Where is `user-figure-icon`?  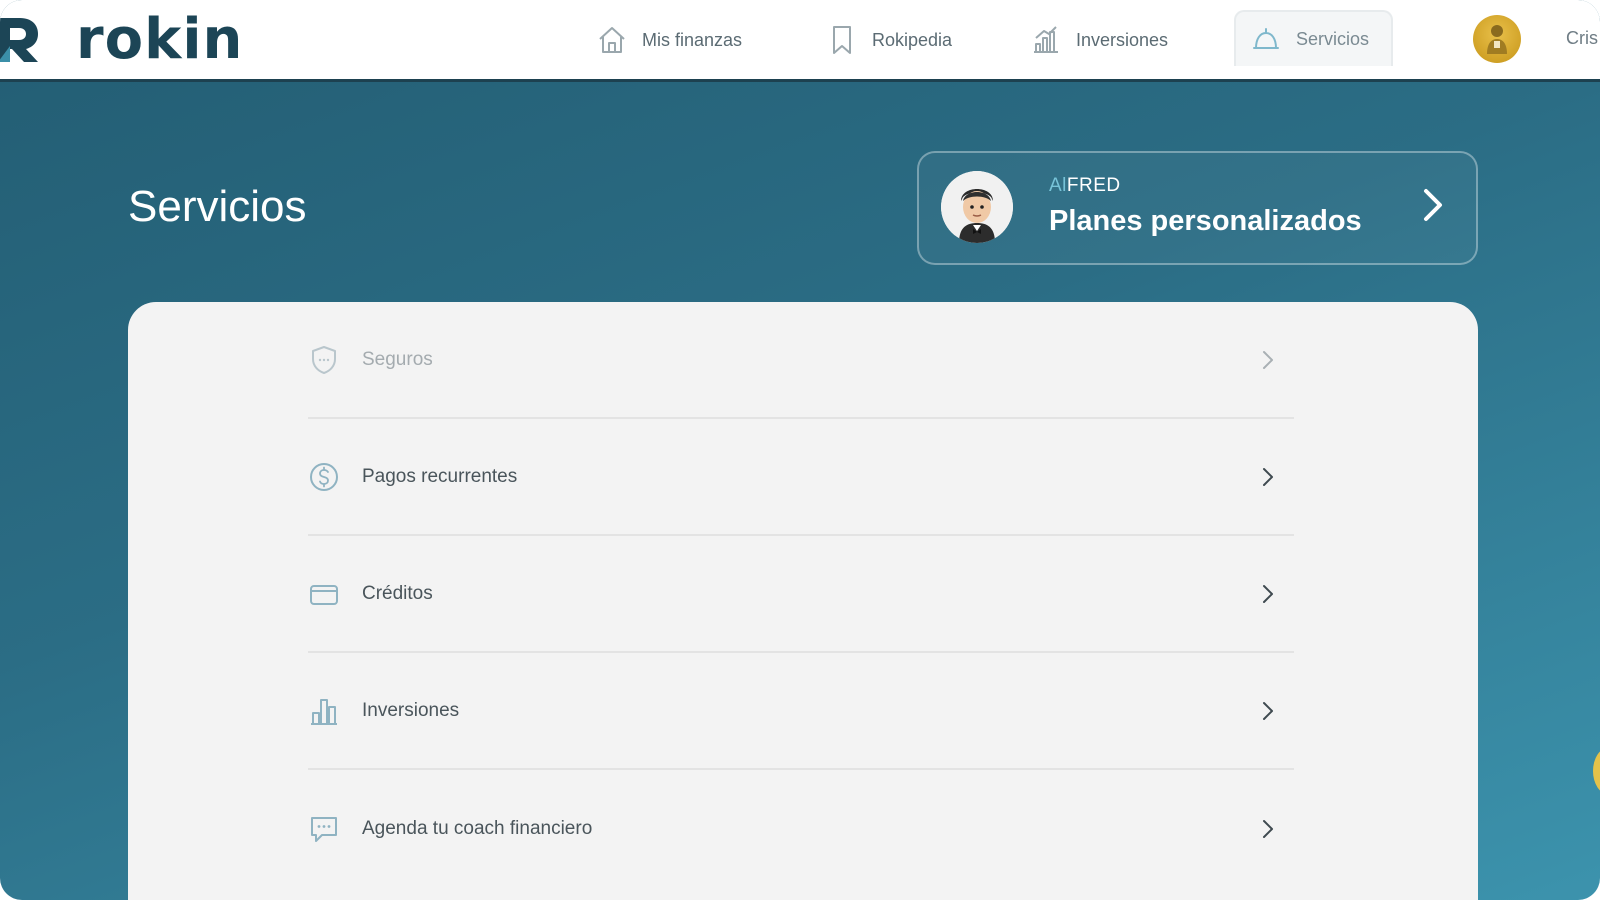 user-figure-icon is located at coordinates (1497, 39).